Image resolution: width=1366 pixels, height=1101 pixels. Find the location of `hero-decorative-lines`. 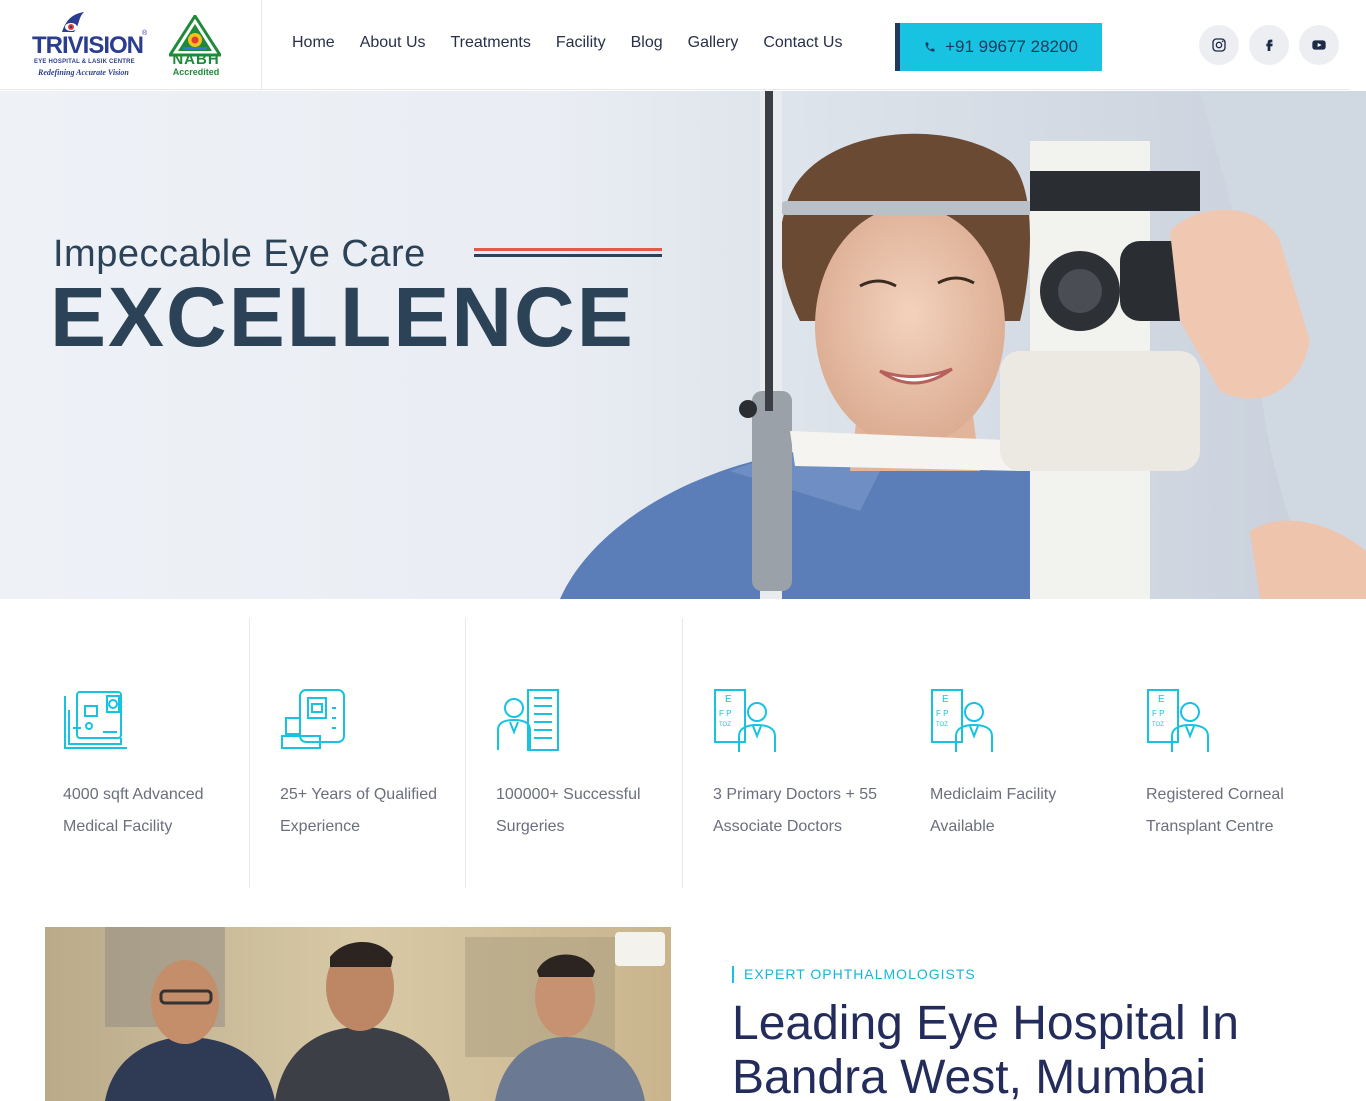

hero-decorative-lines is located at coordinates (568, 254).